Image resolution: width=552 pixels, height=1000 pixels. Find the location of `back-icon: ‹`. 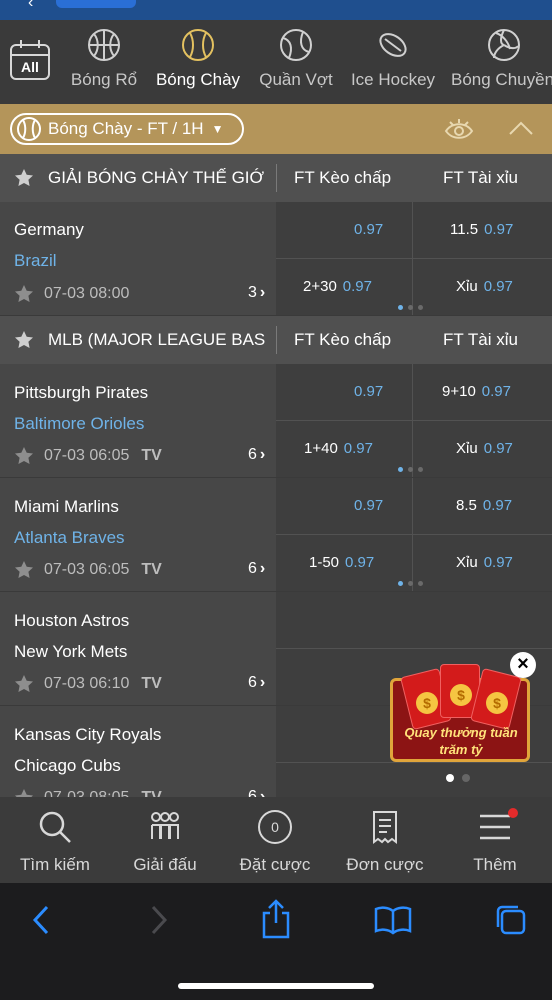

back-icon: ‹ is located at coordinates (30, 6).